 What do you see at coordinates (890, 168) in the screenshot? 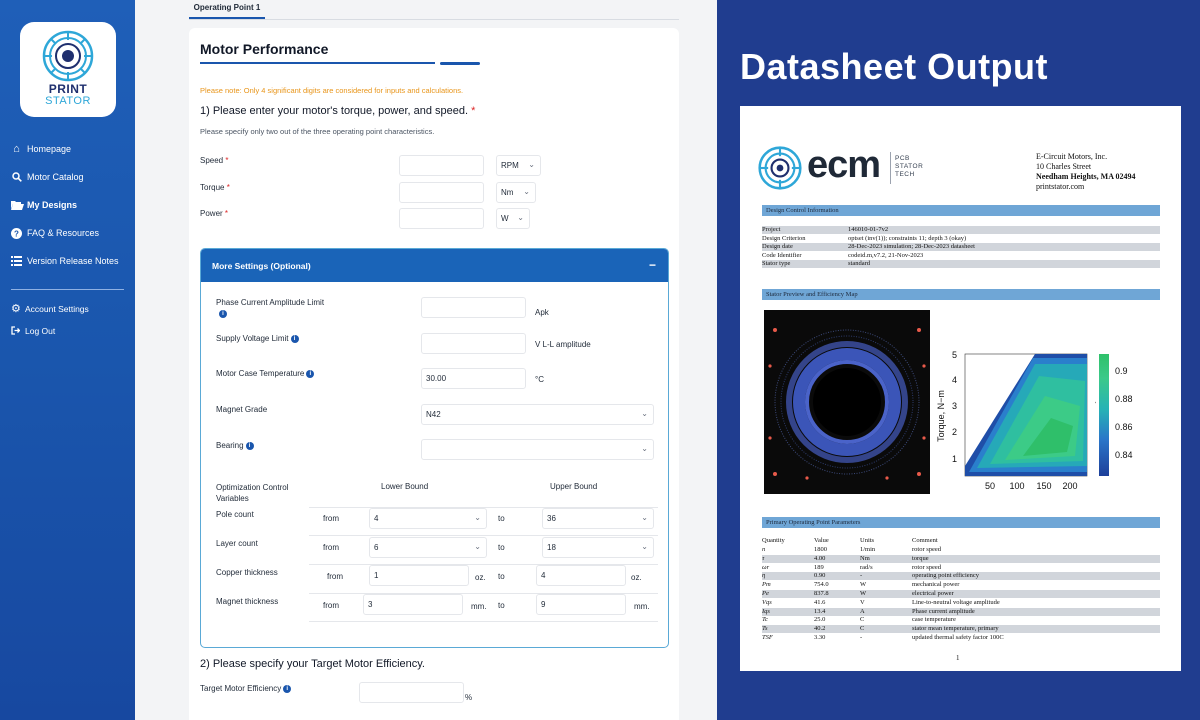
I see `brand-separator` at bounding box center [890, 168].